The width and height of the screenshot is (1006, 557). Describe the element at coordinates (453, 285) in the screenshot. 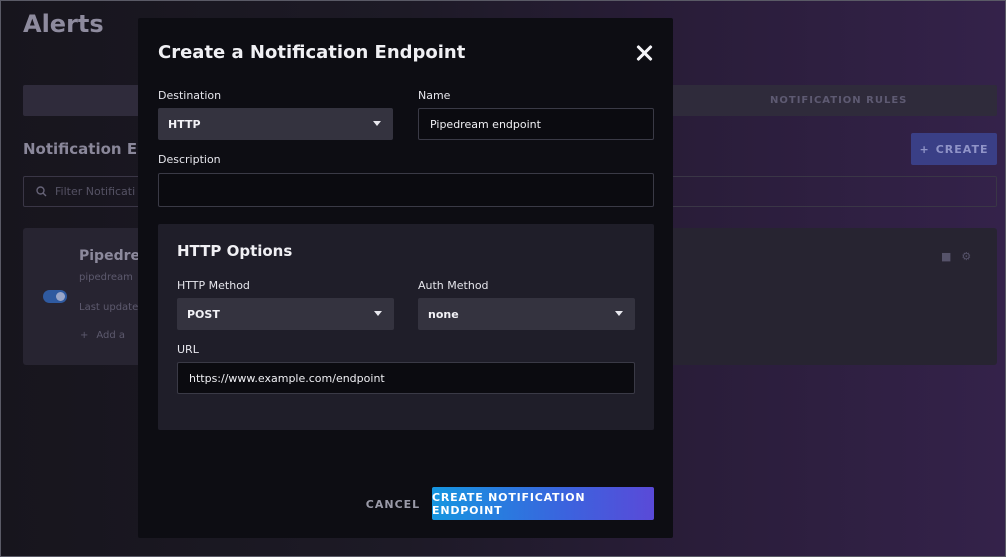

I see `auth-method-label: Auth Method` at that location.